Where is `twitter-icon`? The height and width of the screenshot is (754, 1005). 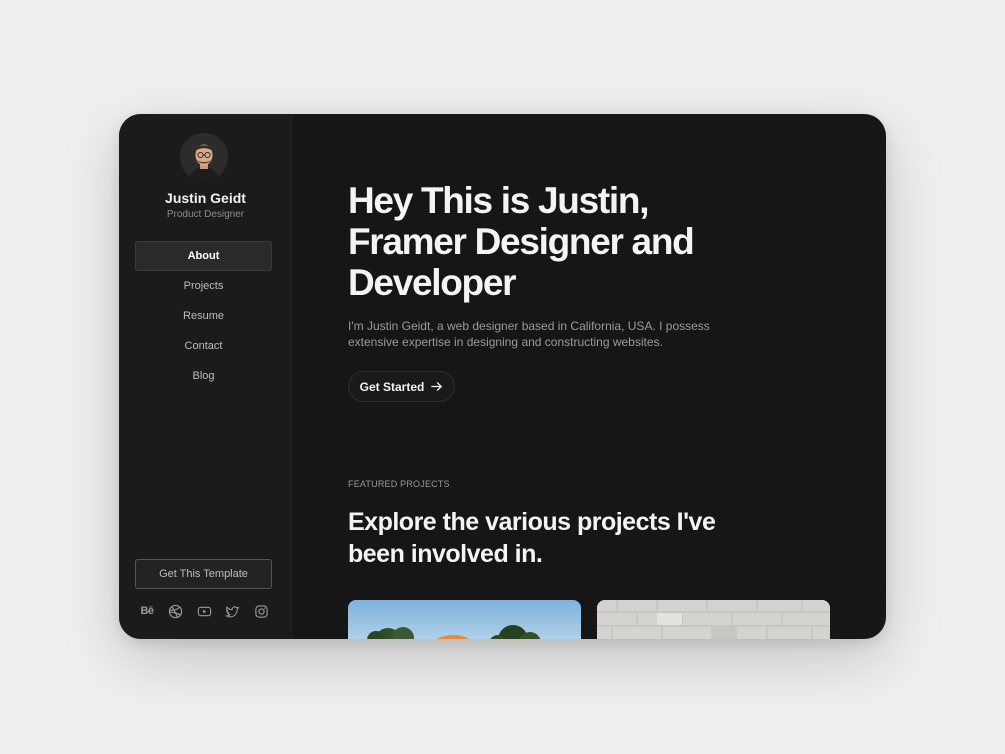 twitter-icon is located at coordinates (233, 611).